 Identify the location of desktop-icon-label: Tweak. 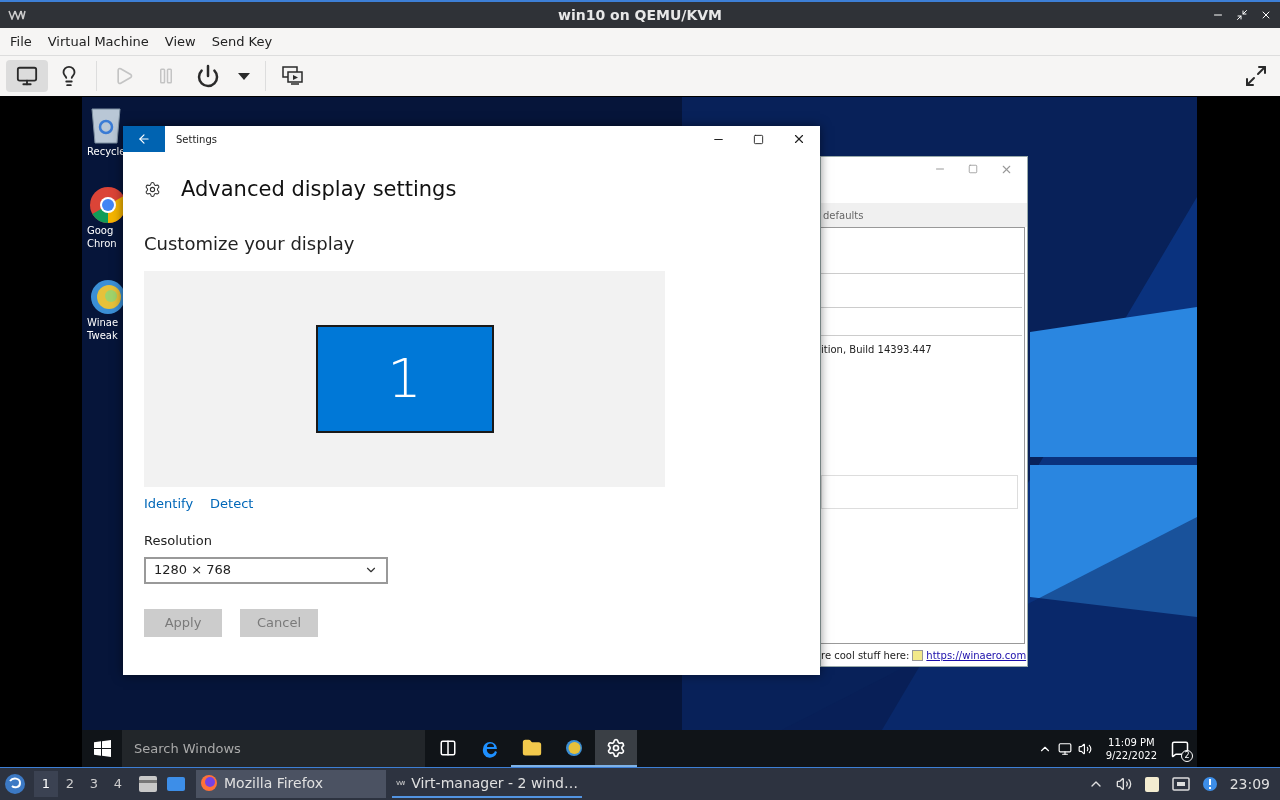
(102, 335).